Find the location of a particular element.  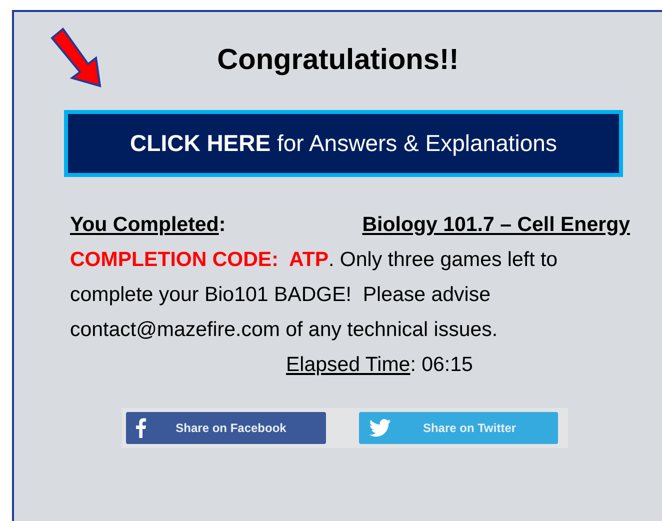

elapsed-label: Elapsed Time is located at coordinates (348, 364).